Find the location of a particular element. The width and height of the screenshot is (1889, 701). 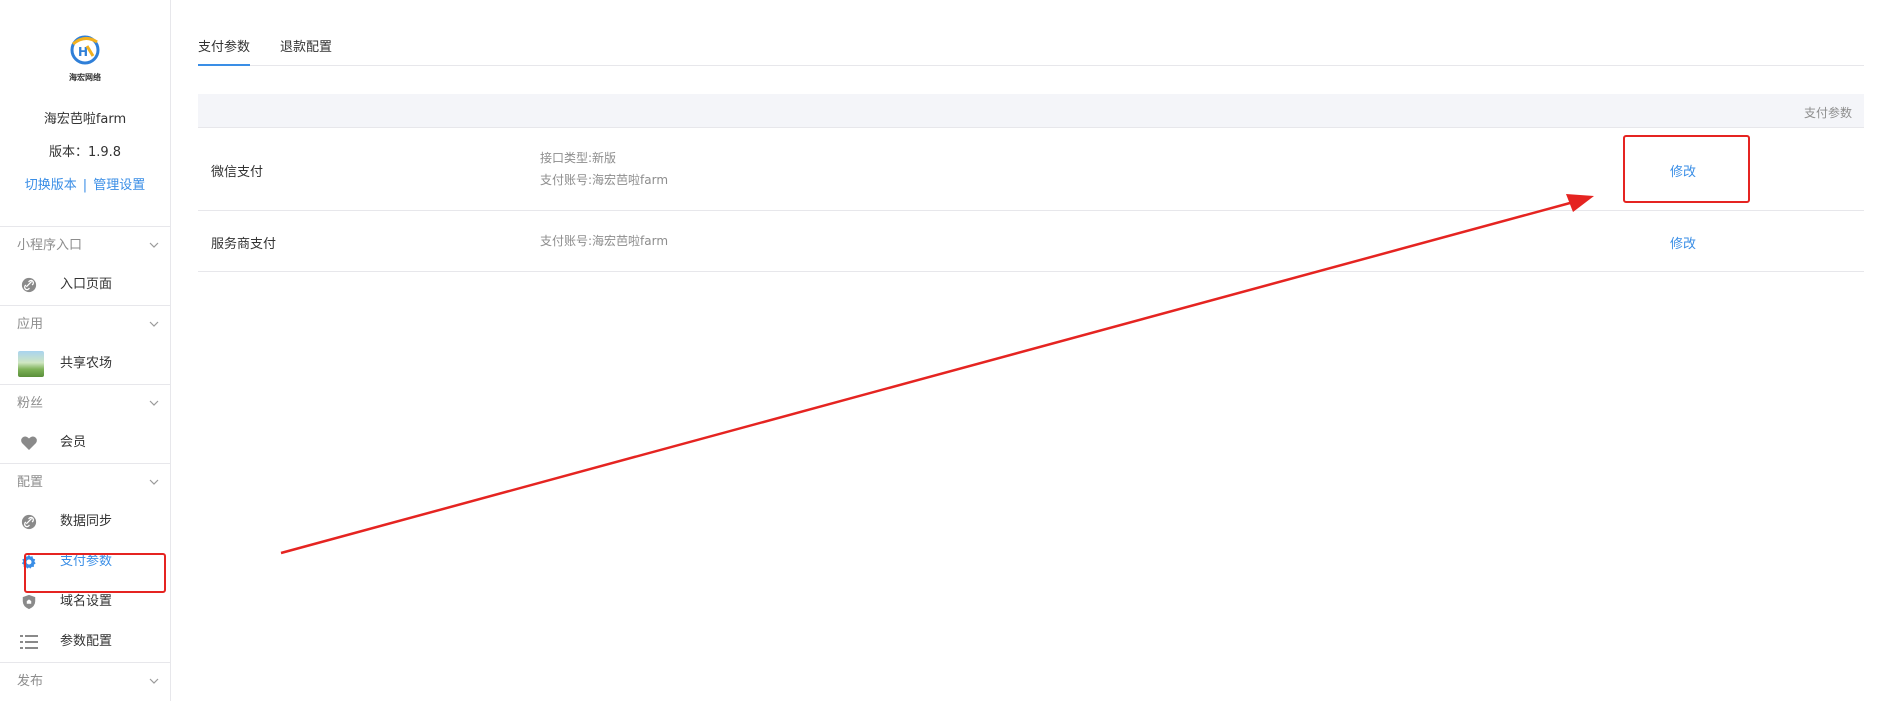

sidebar-group-title: 应用 is located at coordinates (30, 324).